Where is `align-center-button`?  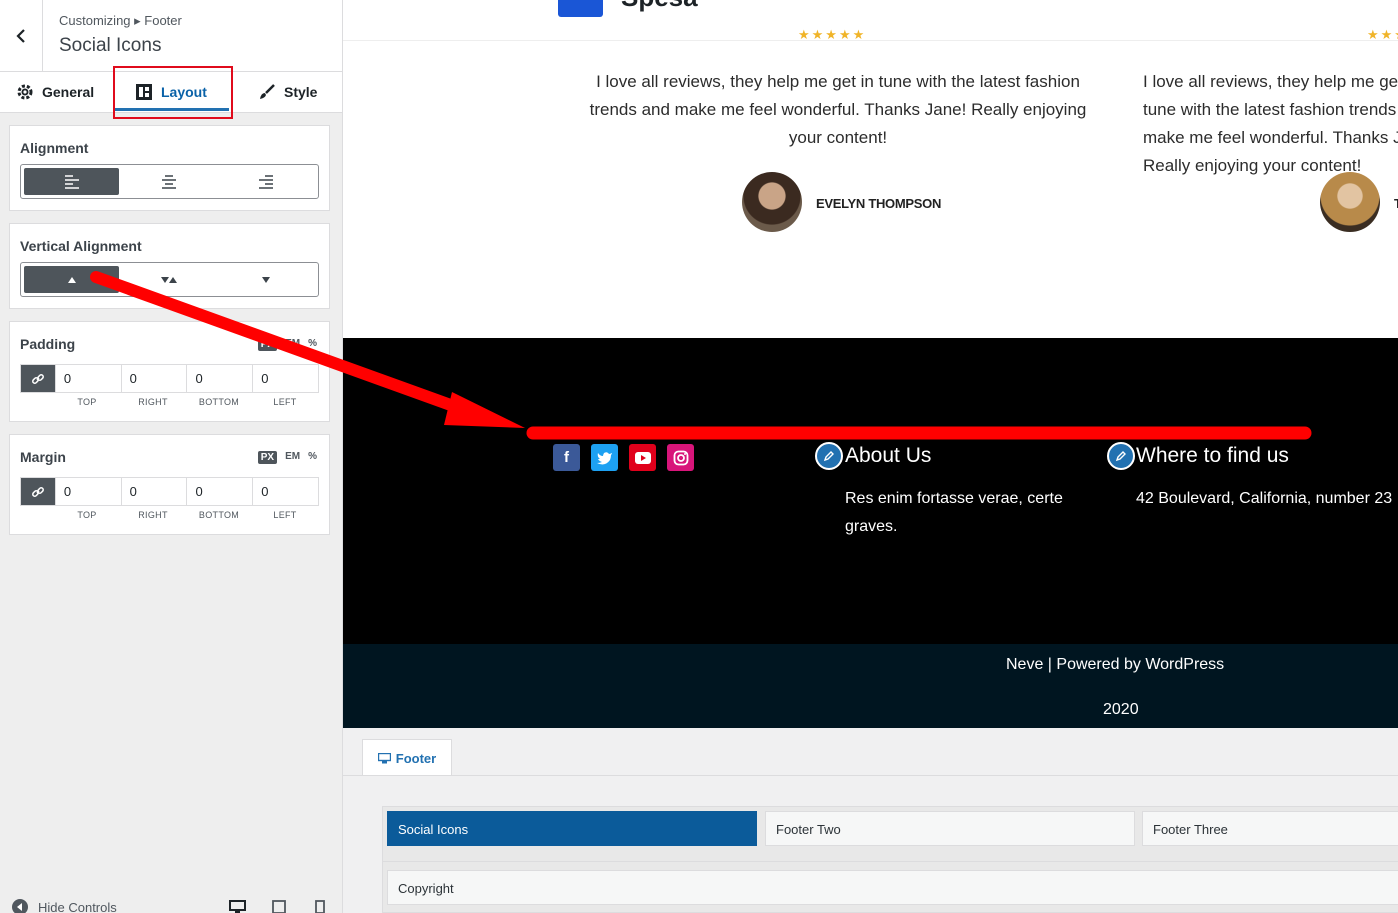
align-center-button is located at coordinates (168, 181).